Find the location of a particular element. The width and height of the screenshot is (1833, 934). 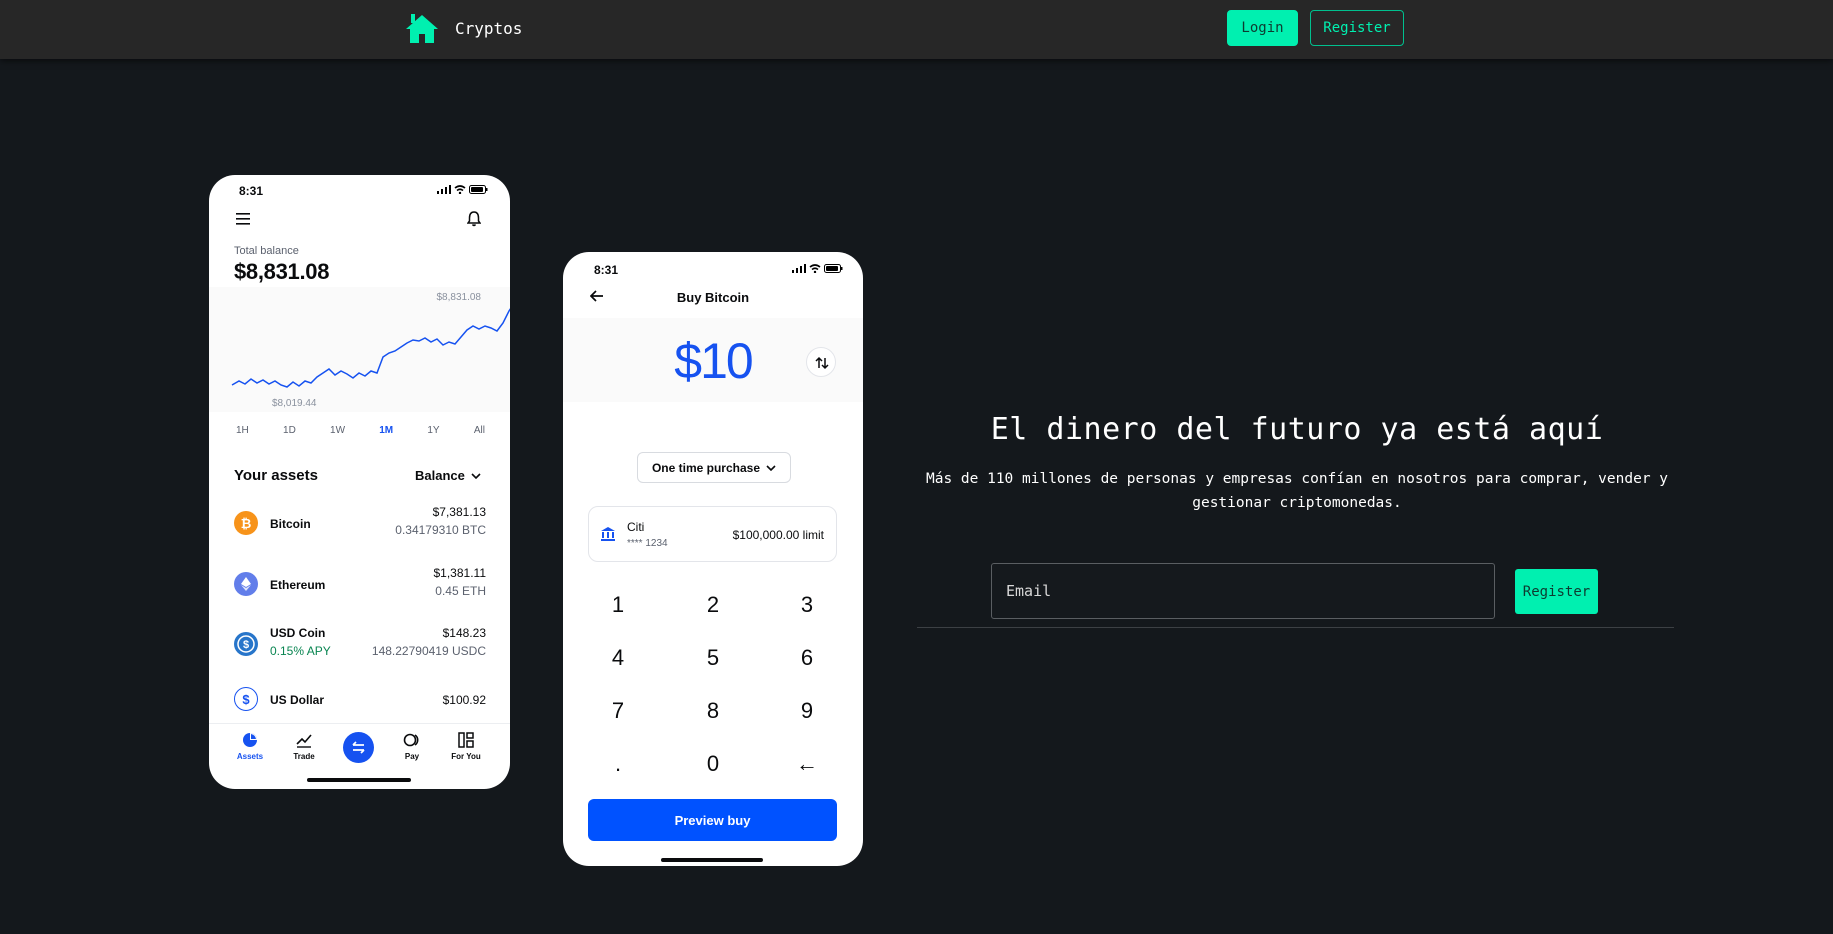

keypad-key-8: 8 is located at coordinates (713, 711).